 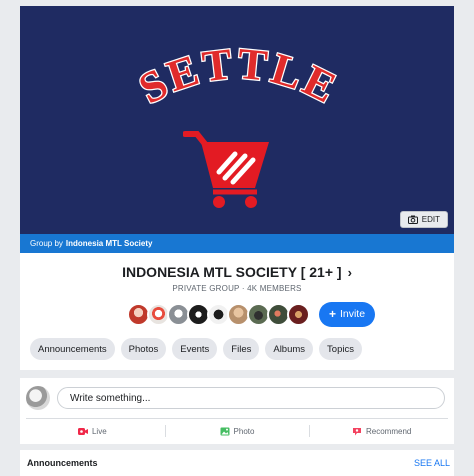 I want to click on cover-title-art: SETTLE, so click(x=238, y=76).